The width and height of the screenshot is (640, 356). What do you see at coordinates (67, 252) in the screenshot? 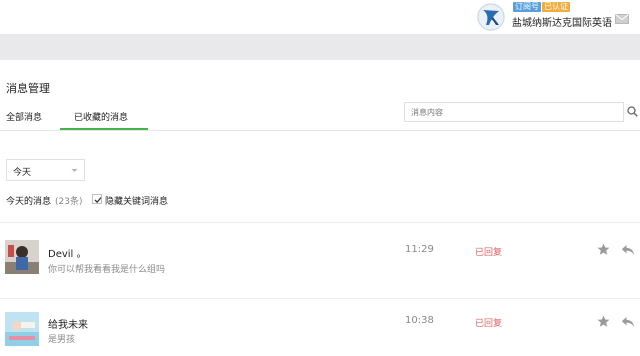
I see `sender-name: Devil 。` at bounding box center [67, 252].